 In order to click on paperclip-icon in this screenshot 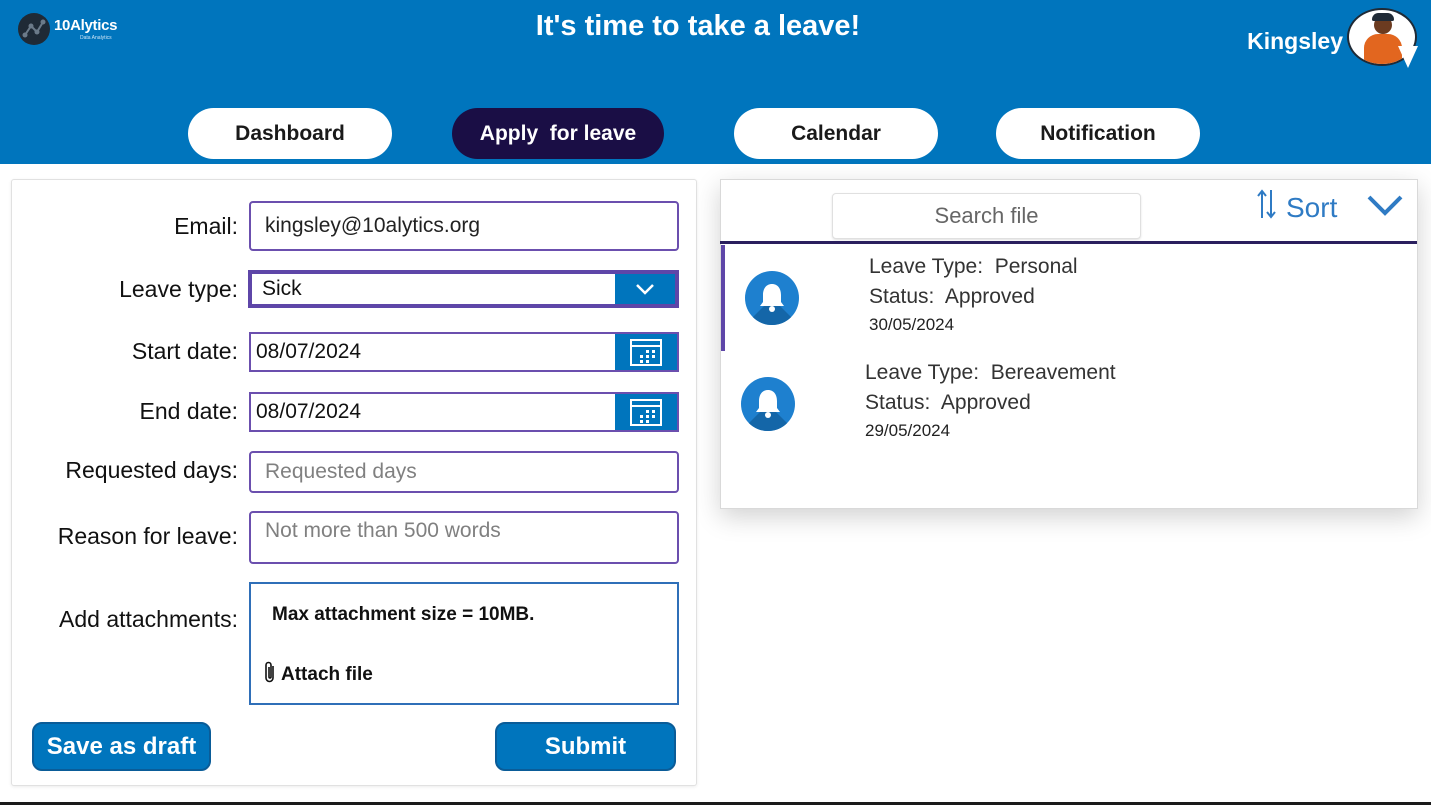, I will do `click(270, 675)`.